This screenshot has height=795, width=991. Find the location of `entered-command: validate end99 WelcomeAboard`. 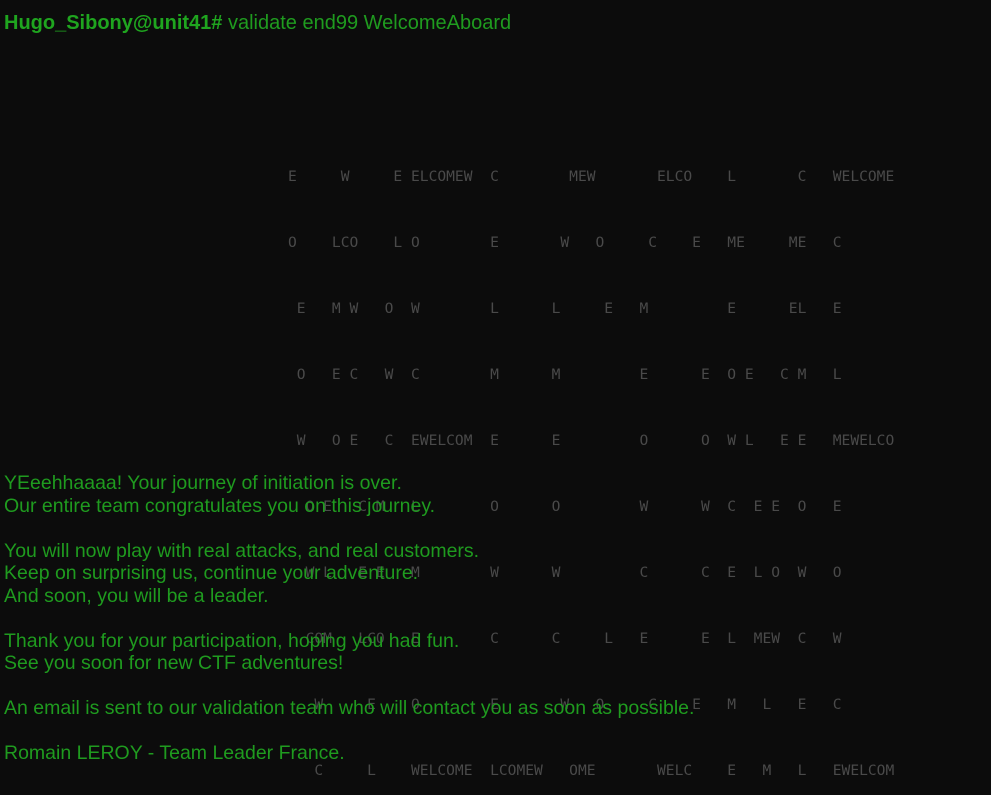

entered-command: validate end99 WelcomeAboard is located at coordinates (369, 23).